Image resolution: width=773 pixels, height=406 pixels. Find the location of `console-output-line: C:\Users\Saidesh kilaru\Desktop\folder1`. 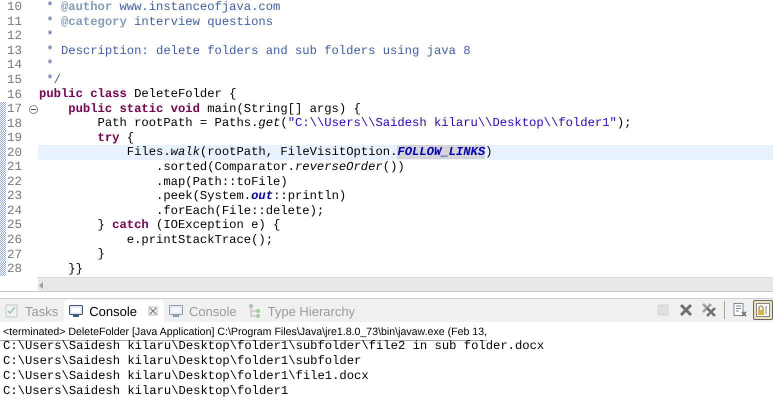

console-output-line: C:\Users\Saidesh kilaru\Desktop\folder1 is located at coordinates (146, 391).